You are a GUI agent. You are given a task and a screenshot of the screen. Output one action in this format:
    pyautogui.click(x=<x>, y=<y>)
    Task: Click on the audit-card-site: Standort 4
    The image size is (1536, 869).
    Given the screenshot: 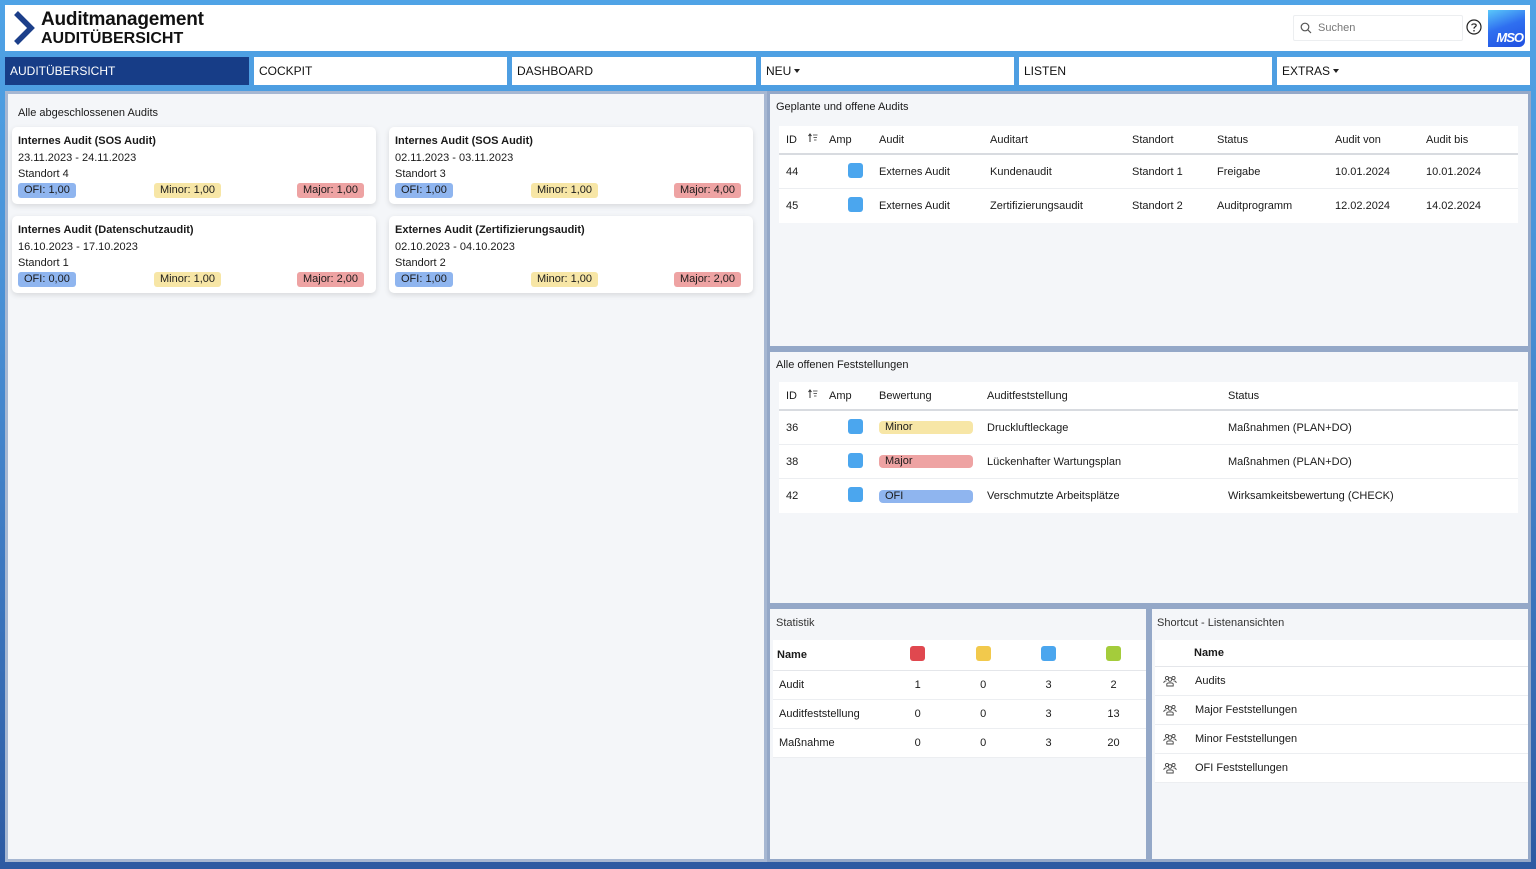 What is the action you would take?
    pyautogui.click(x=43, y=174)
    